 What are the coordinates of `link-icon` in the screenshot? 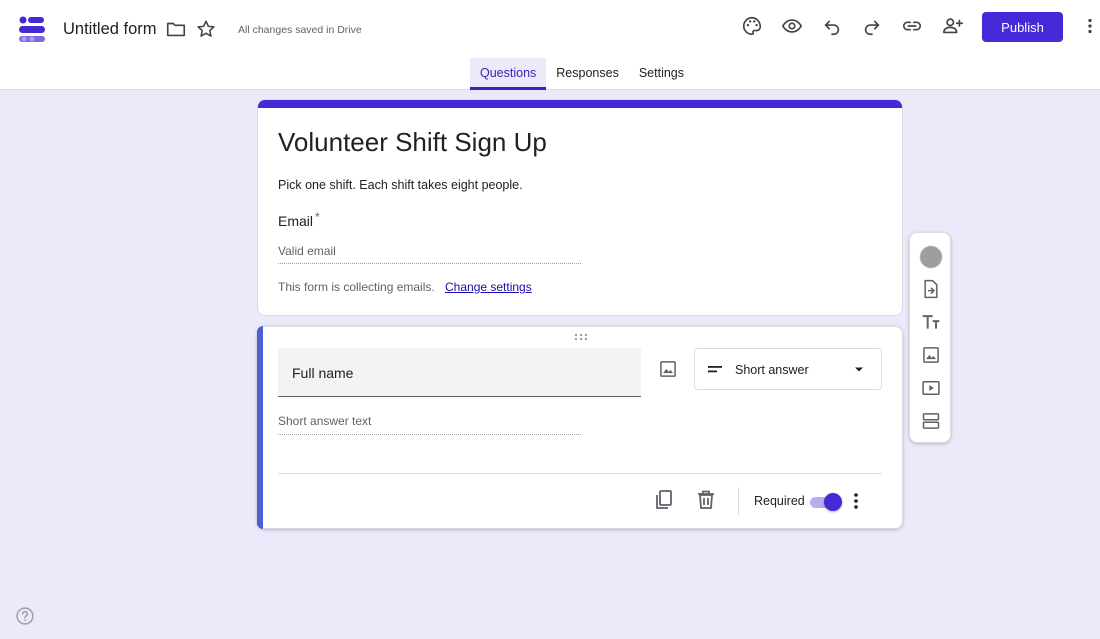 It's located at (913, 27).